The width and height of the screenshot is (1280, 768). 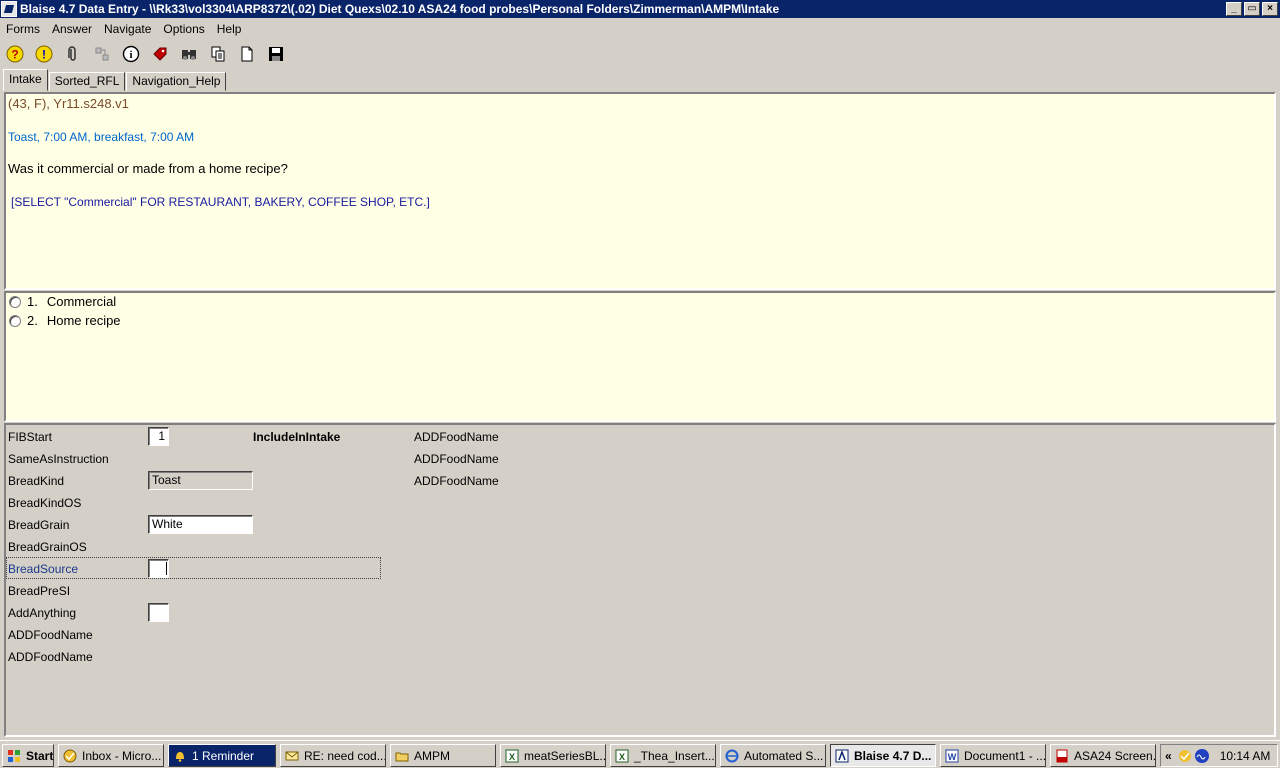 What do you see at coordinates (50, 657) in the screenshot?
I see `field-label-addfoodname-2: ADDFoodName` at bounding box center [50, 657].